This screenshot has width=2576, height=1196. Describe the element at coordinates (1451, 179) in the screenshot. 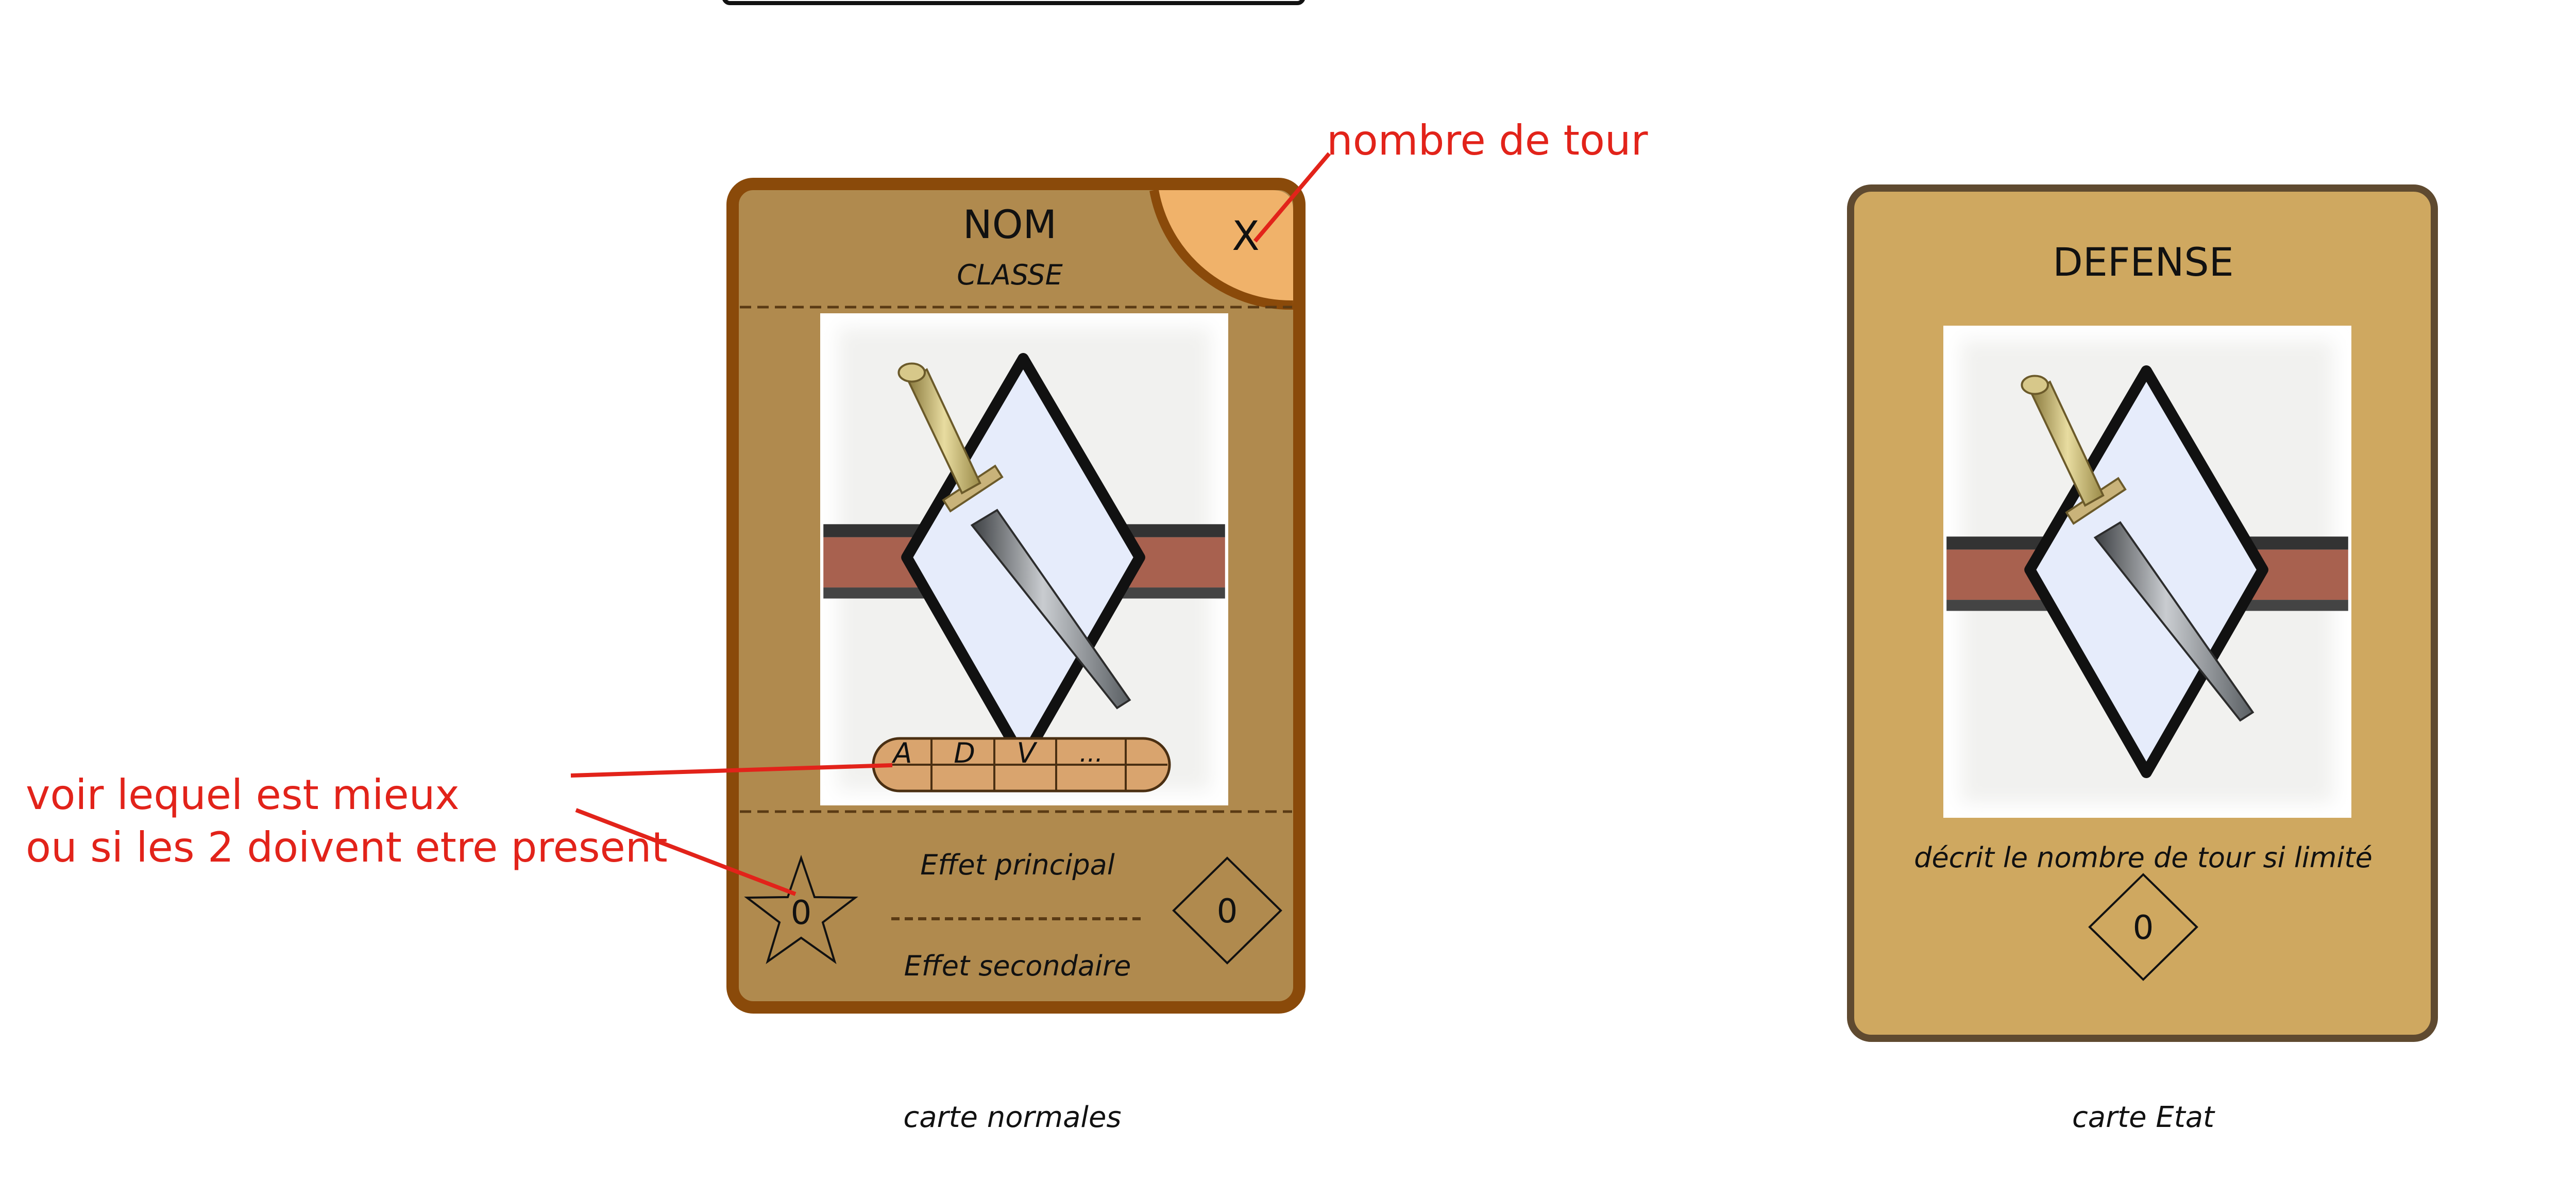

I see `annotation-turn-count: nombre de tour` at that location.